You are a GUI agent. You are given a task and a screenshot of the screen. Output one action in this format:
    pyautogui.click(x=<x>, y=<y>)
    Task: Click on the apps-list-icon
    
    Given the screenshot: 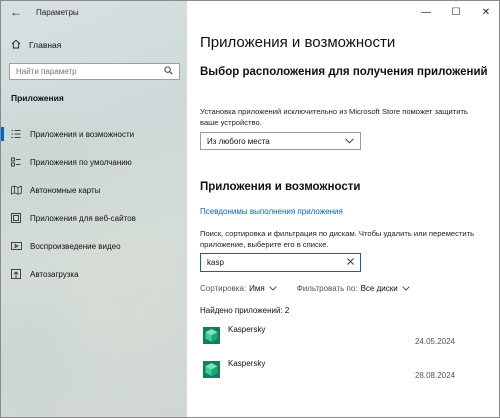 What is the action you would take?
    pyautogui.click(x=18, y=134)
    